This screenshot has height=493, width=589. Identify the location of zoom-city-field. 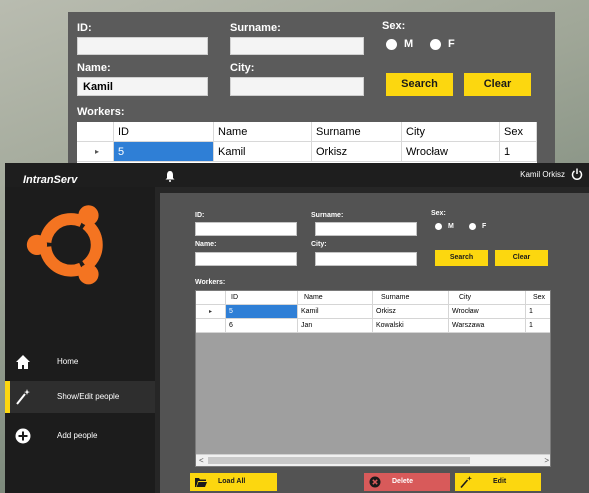
(297, 86).